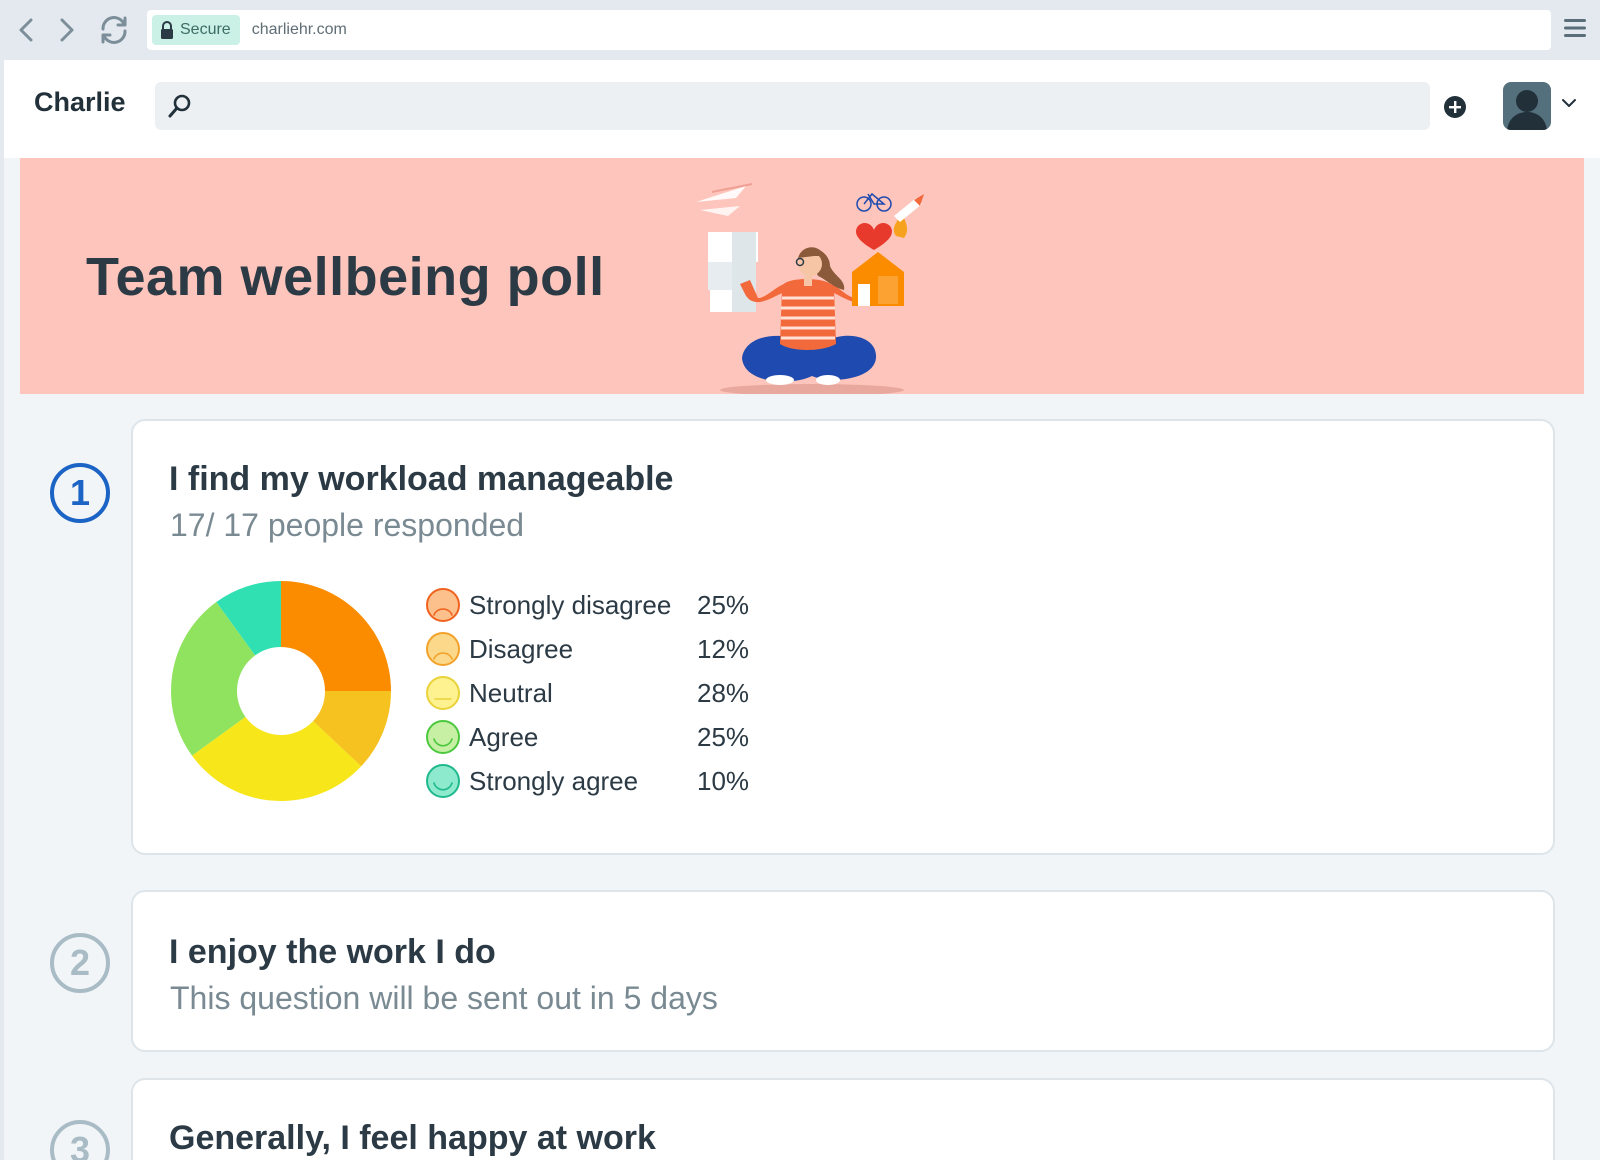  I want to click on browser-menu-button, so click(1576, 30).